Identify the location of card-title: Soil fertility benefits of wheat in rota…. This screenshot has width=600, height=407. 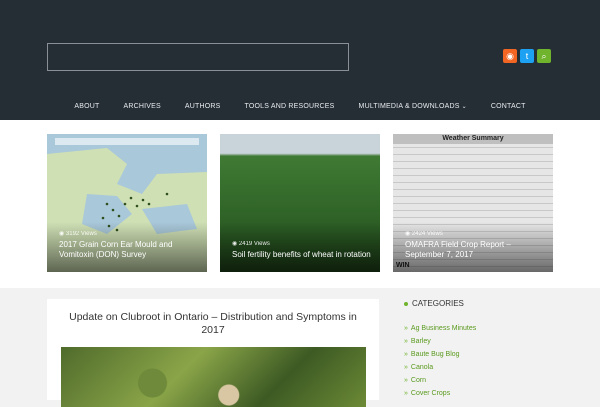
(302, 255).